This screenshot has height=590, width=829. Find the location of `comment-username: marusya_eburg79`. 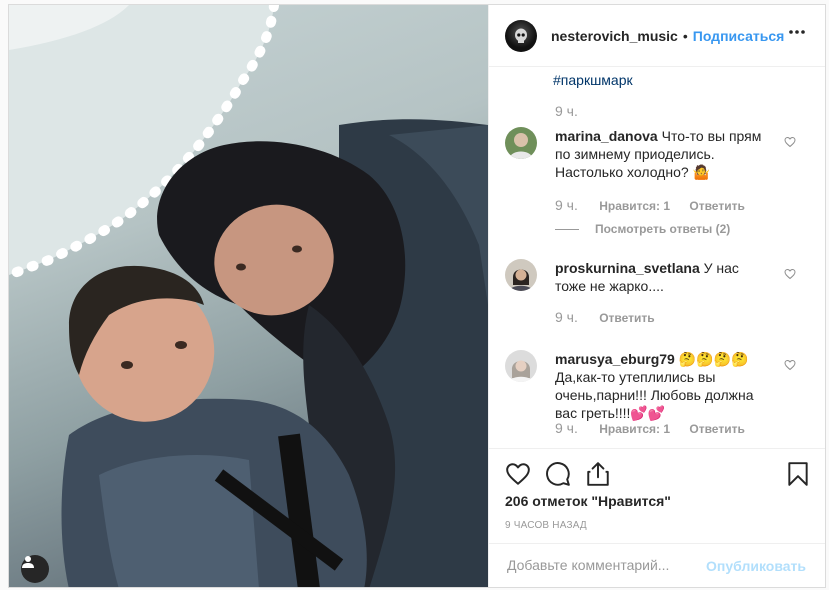

comment-username: marusya_eburg79 is located at coordinates (615, 359).